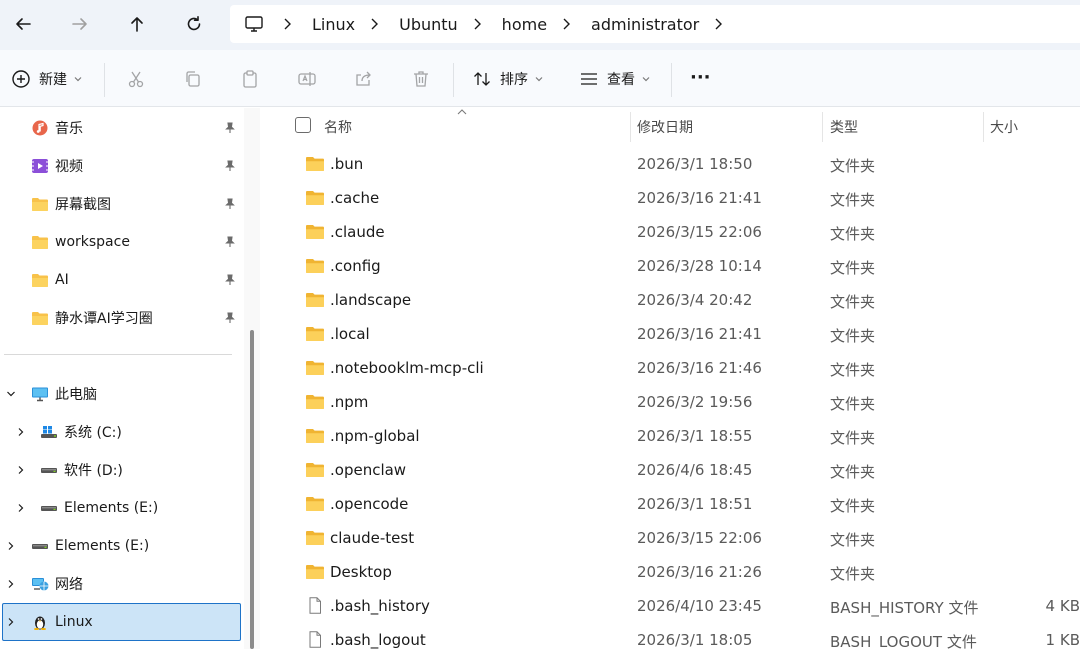 The width and height of the screenshot is (1080, 649). I want to click on share-button, so click(364, 79).